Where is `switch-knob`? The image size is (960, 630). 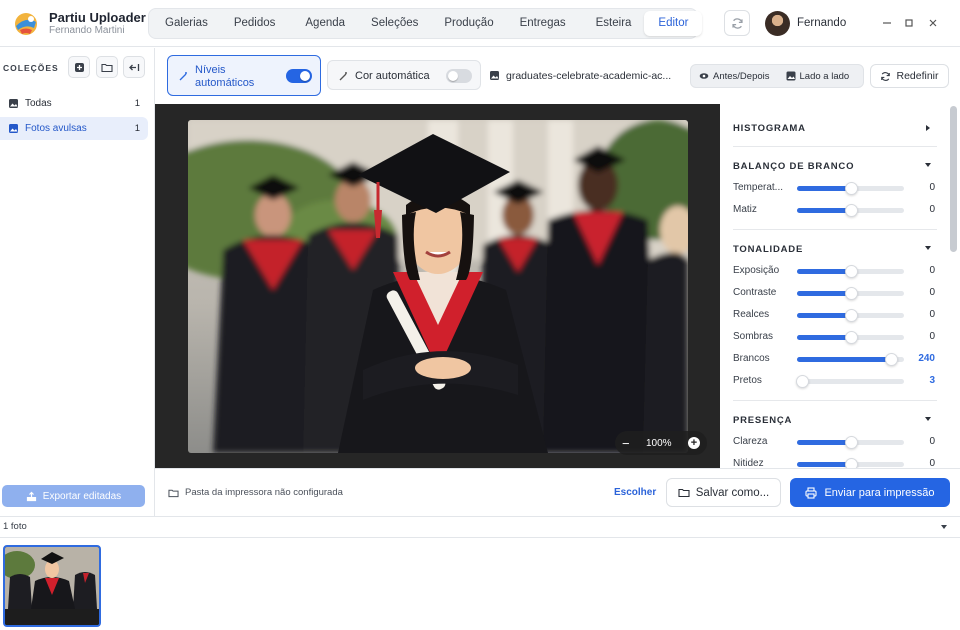
switch-knob is located at coordinates (453, 76).